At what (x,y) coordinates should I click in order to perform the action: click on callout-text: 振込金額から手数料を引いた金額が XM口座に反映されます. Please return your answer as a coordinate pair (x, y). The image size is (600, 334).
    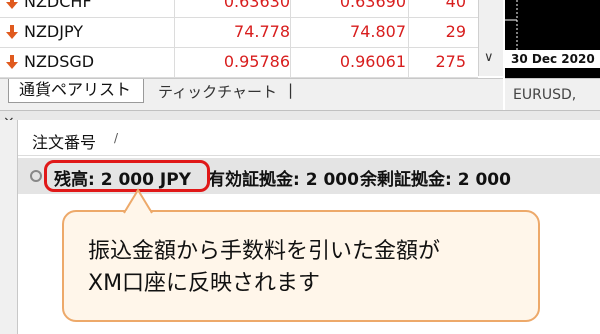
    Looking at the image, I should click on (308, 268).